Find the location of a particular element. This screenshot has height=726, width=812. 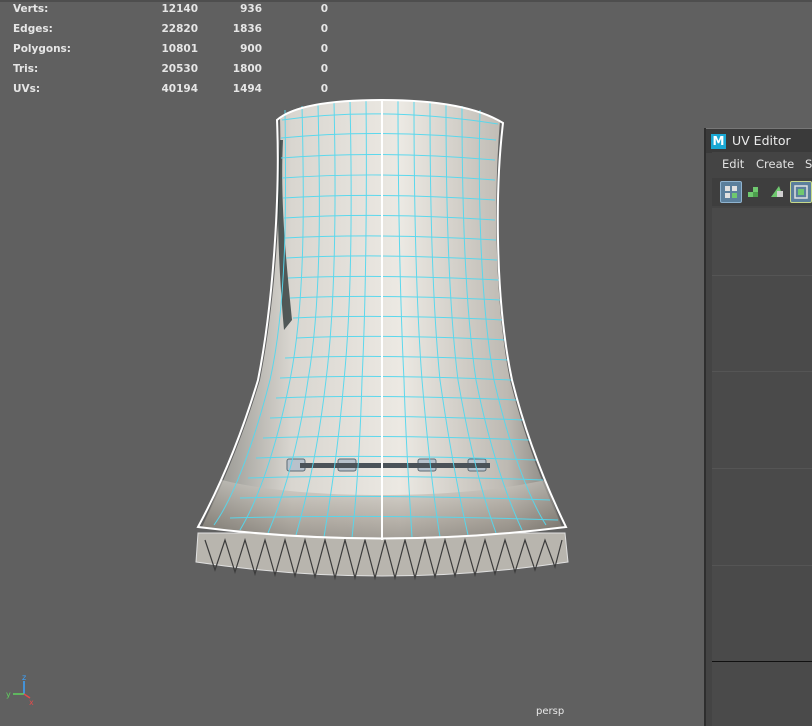

uv-panel-divider is located at coordinates (762, 661).